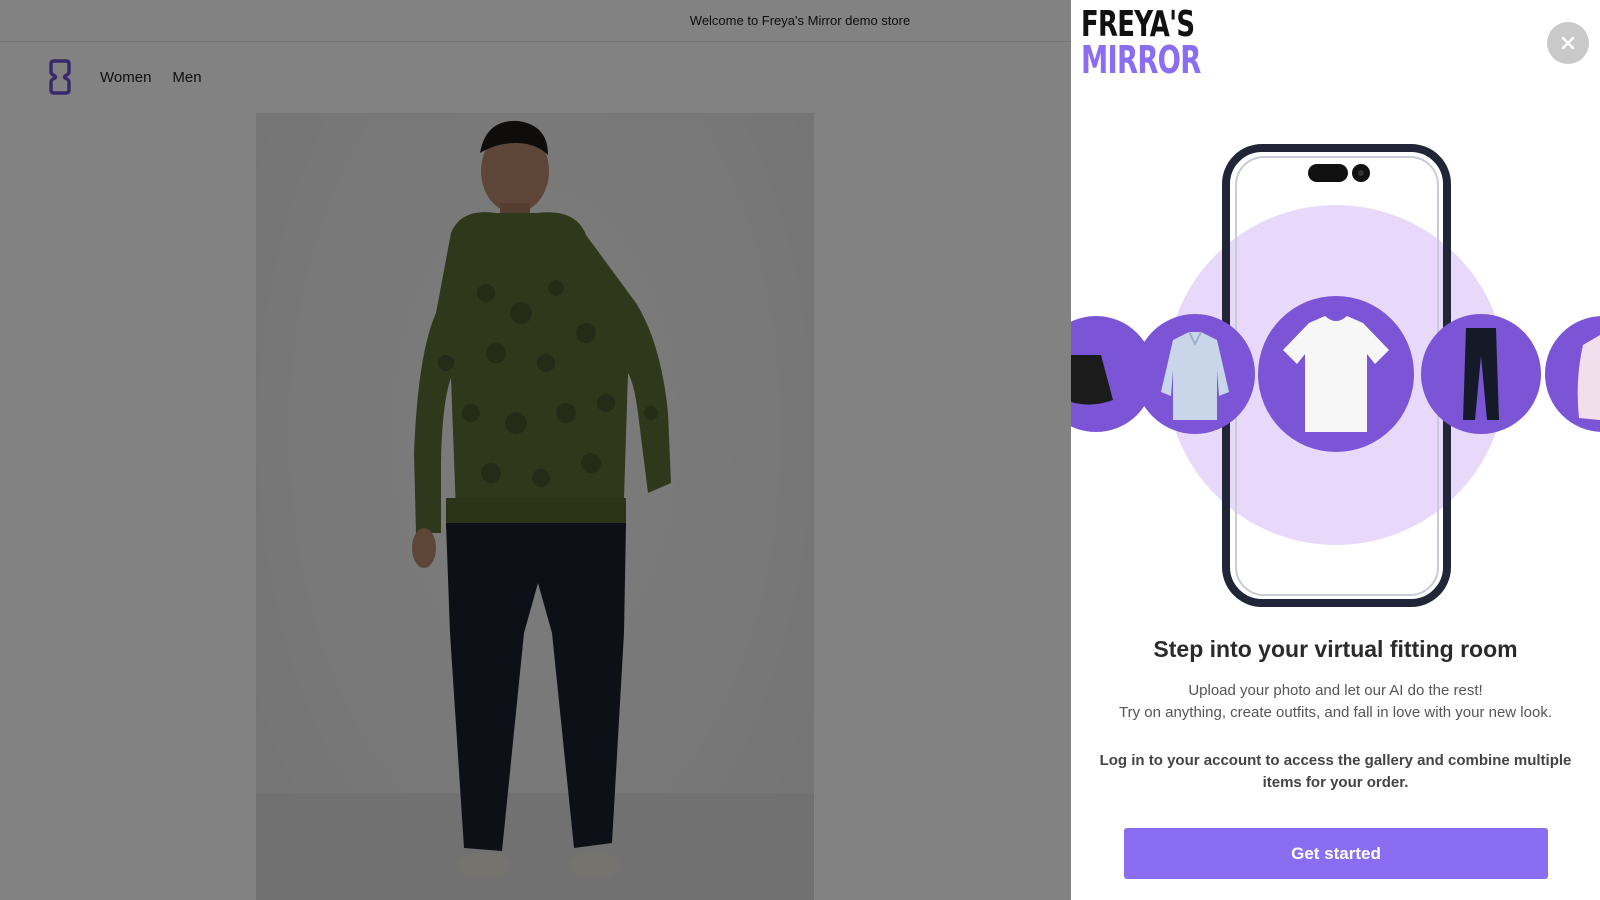  I want to click on headline: Step into your virtual fitting room, so click(1335, 649).